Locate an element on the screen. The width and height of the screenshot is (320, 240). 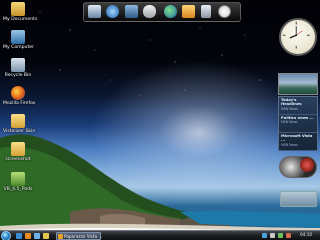
folder-quicklaunch-icon is located at coordinates (46, 236).